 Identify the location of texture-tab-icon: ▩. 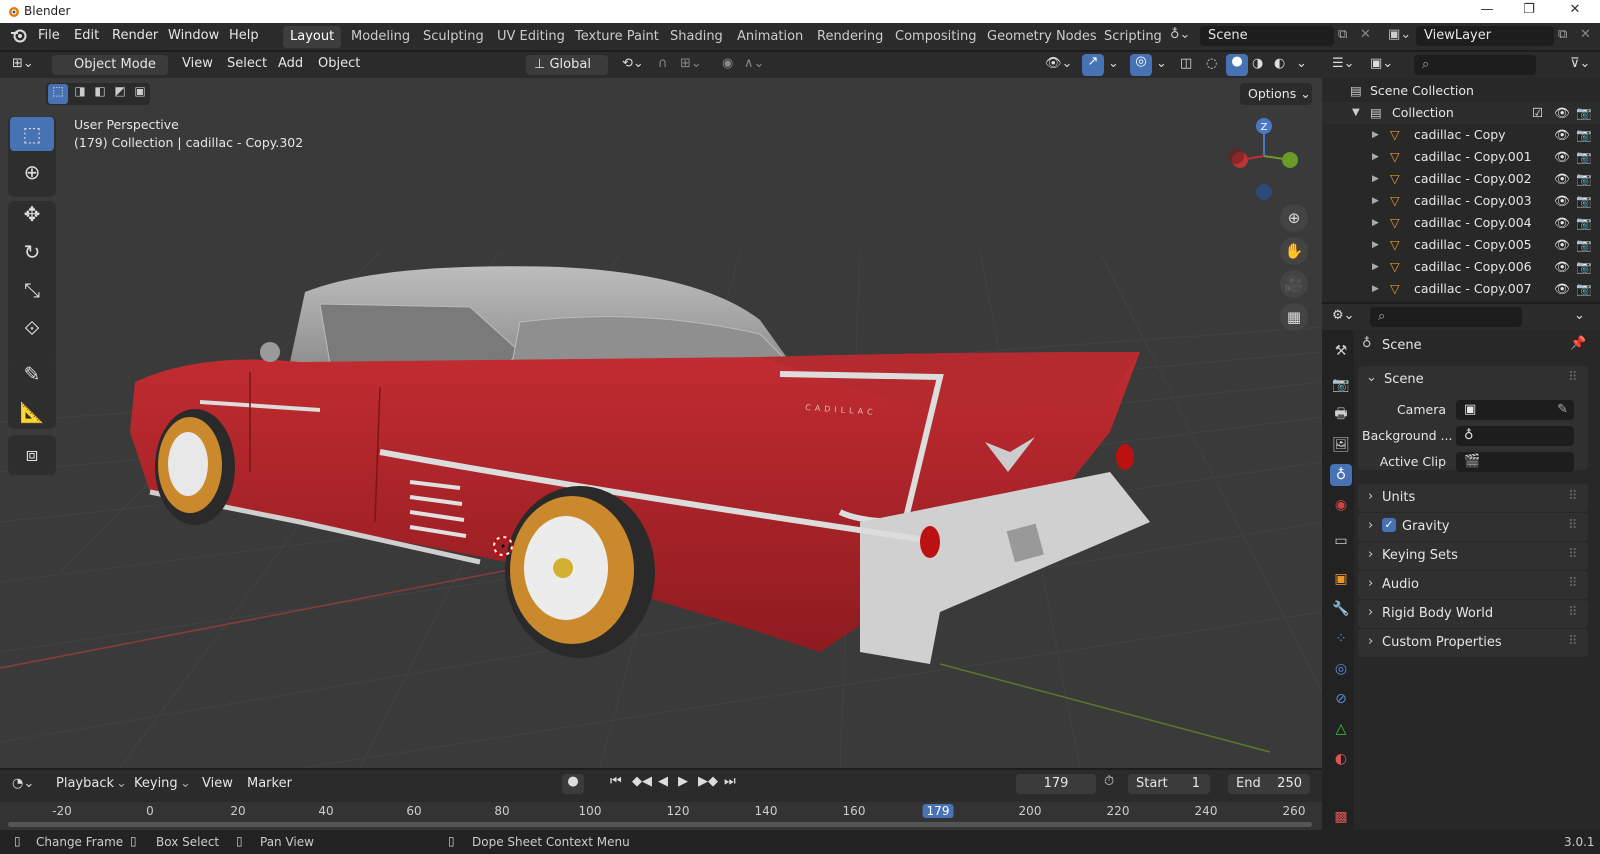
(1341, 817).